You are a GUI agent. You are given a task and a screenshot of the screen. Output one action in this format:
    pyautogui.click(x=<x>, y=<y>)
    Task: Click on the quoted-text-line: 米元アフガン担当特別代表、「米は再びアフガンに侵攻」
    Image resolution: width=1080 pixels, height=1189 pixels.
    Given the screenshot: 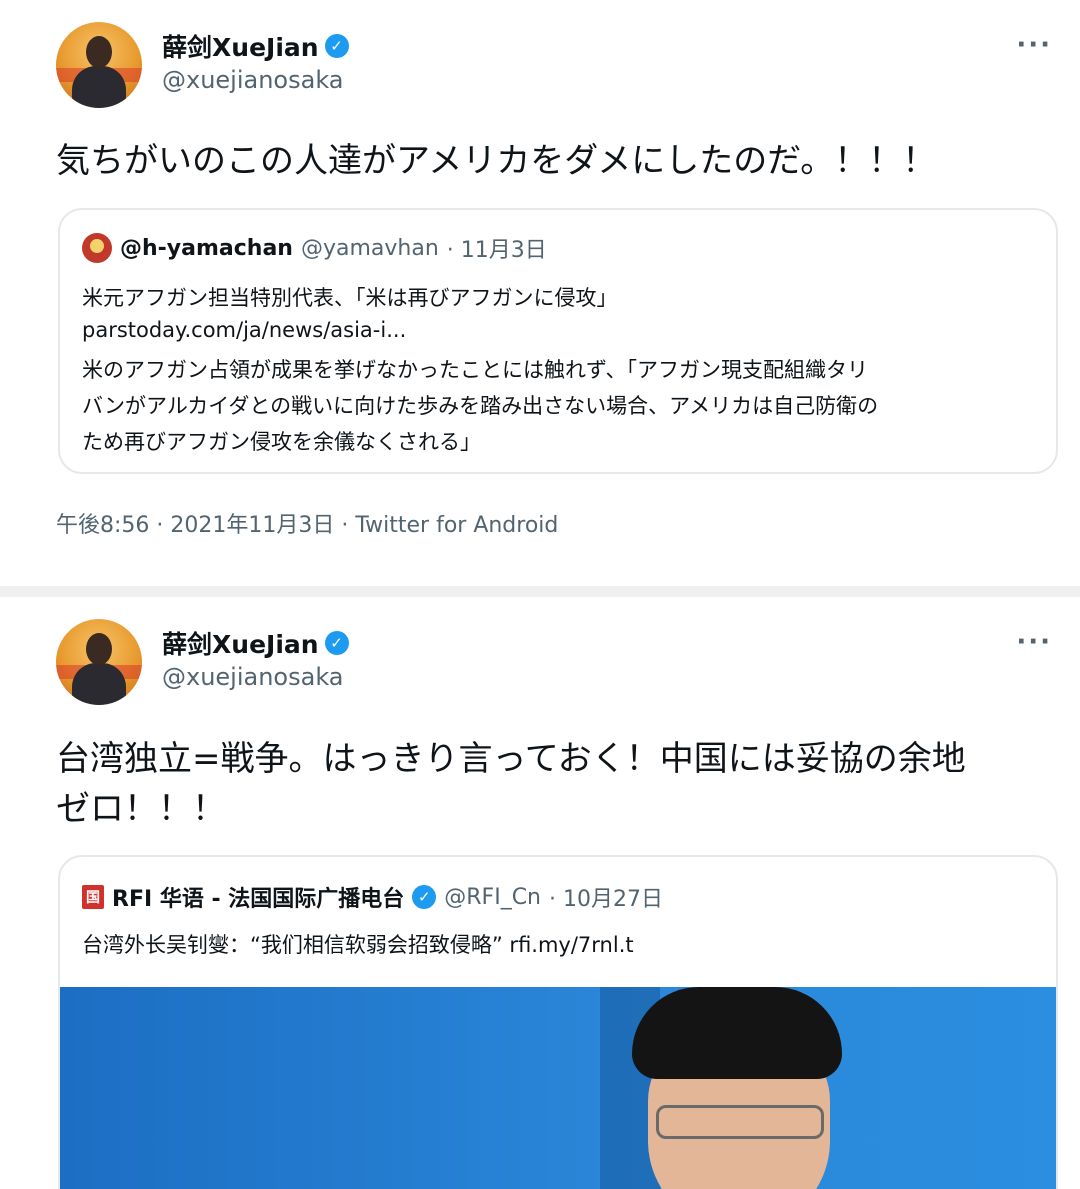 What is the action you would take?
    pyautogui.click(x=350, y=298)
    